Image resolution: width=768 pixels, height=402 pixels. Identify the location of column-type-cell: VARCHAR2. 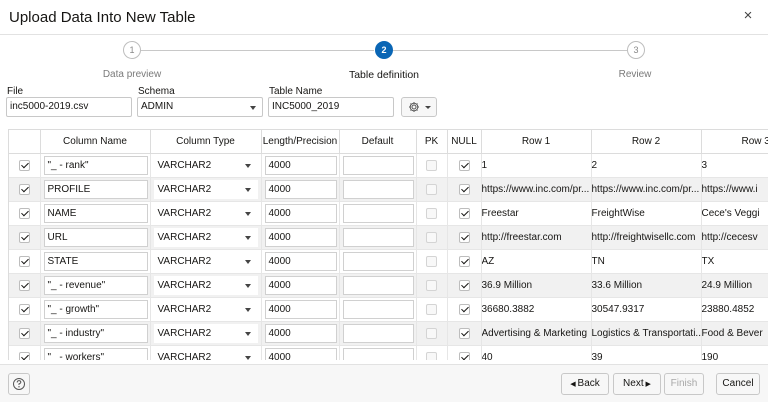
(206, 333).